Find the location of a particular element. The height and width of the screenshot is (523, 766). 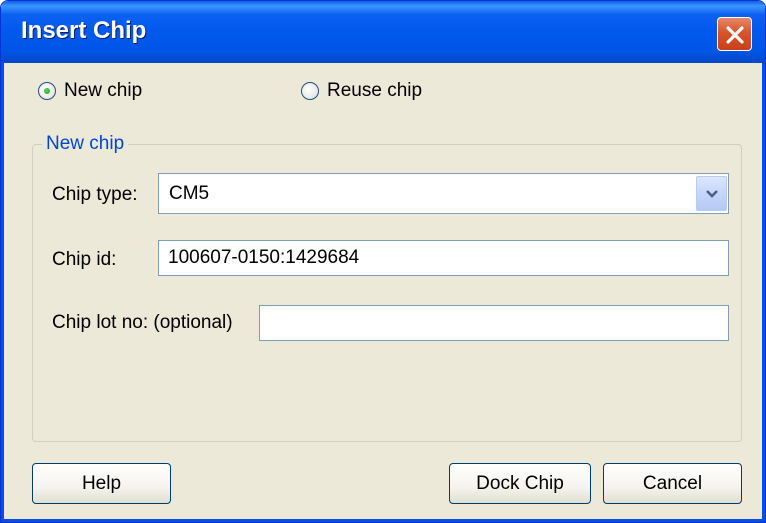

chevron-down-icon is located at coordinates (712, 194).